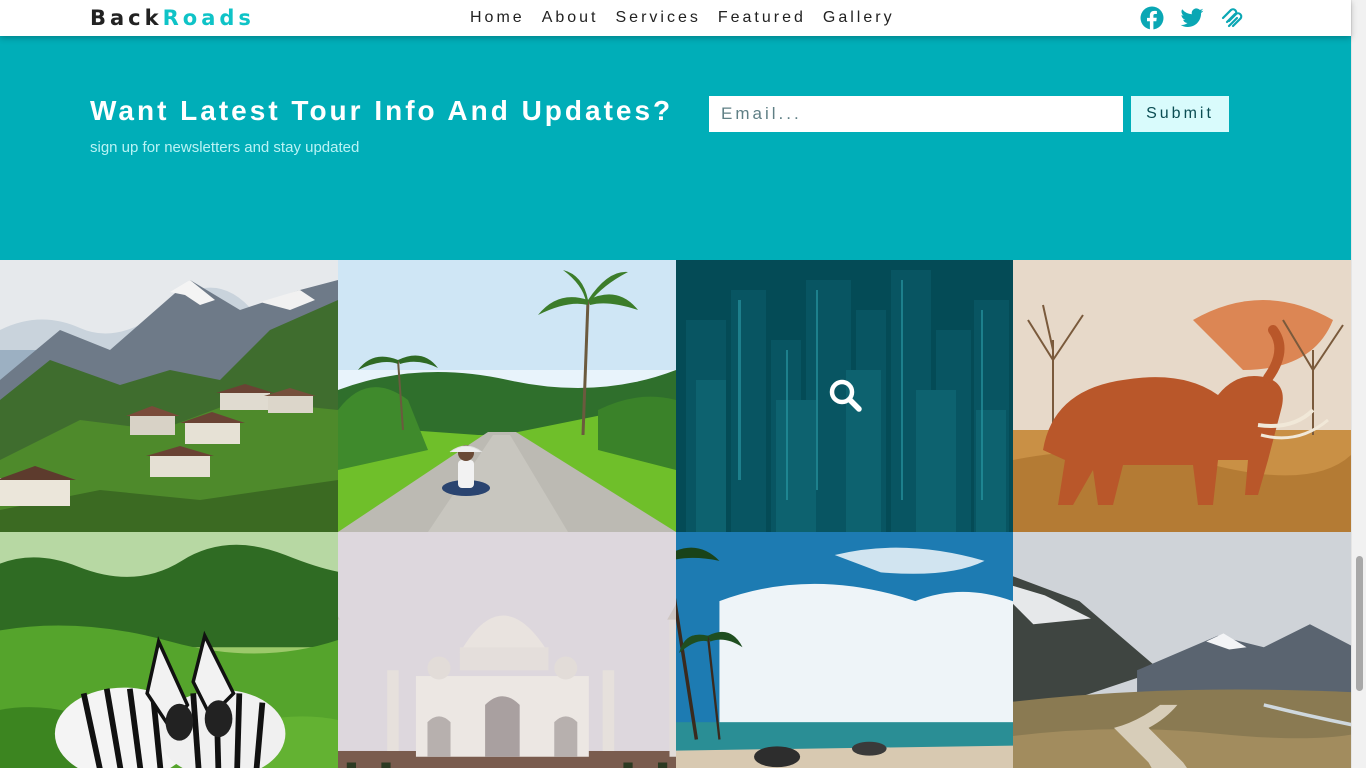 The image size is (1366, 768). I want to click on zebras-image, so click(169, 650).